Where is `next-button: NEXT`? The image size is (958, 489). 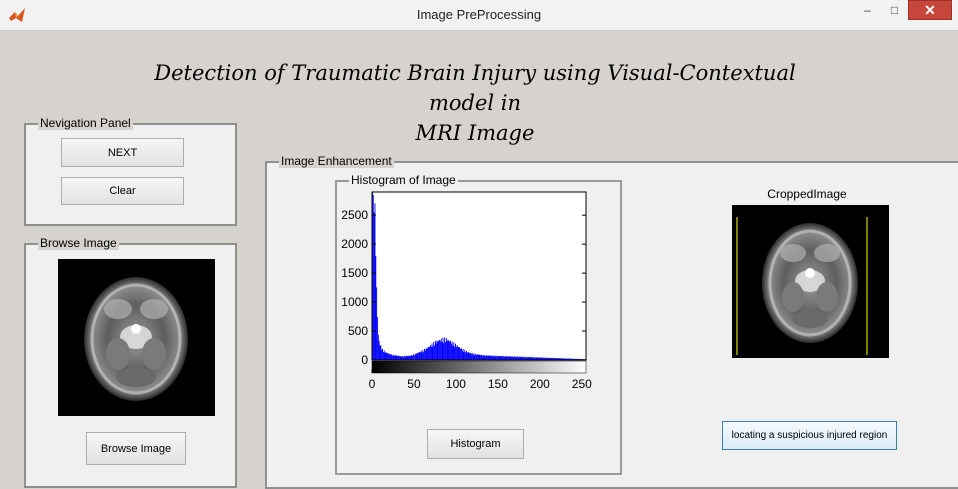 next-button: NEXT is located at coordinates (122, 152).